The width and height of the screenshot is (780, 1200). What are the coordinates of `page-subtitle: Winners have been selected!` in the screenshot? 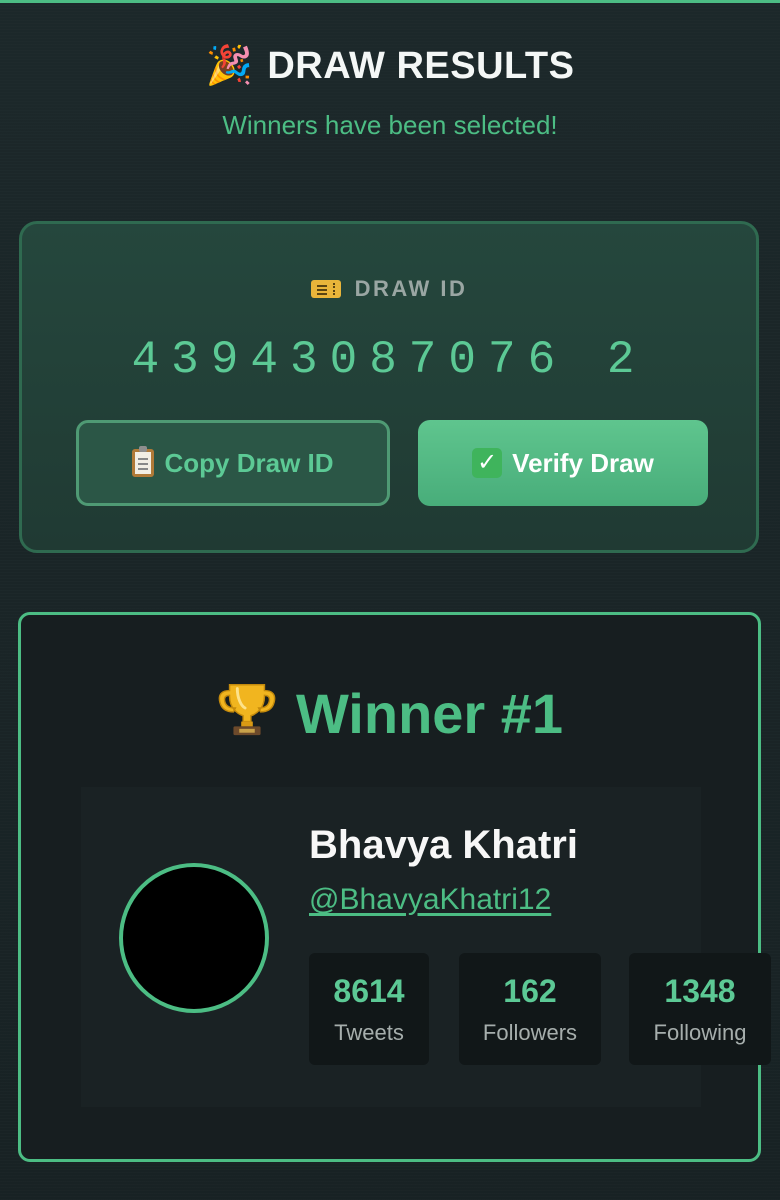 It's located at (390, 125).